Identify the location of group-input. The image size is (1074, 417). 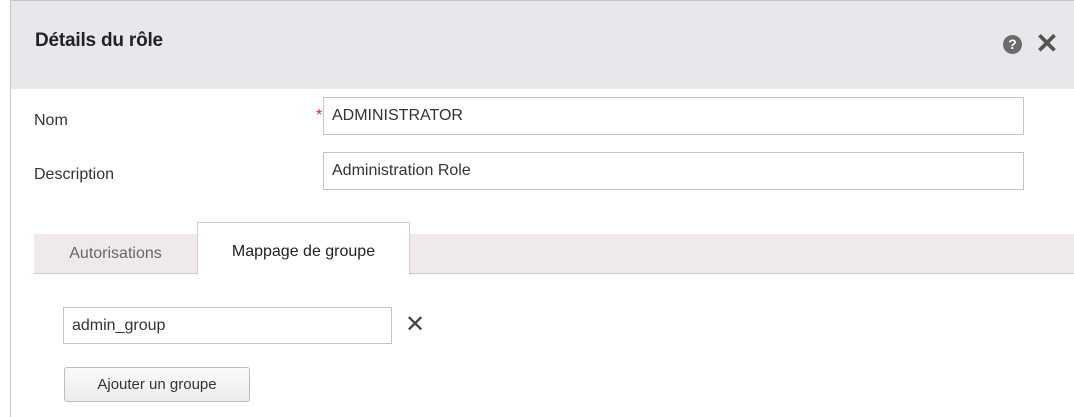
(227, 325).